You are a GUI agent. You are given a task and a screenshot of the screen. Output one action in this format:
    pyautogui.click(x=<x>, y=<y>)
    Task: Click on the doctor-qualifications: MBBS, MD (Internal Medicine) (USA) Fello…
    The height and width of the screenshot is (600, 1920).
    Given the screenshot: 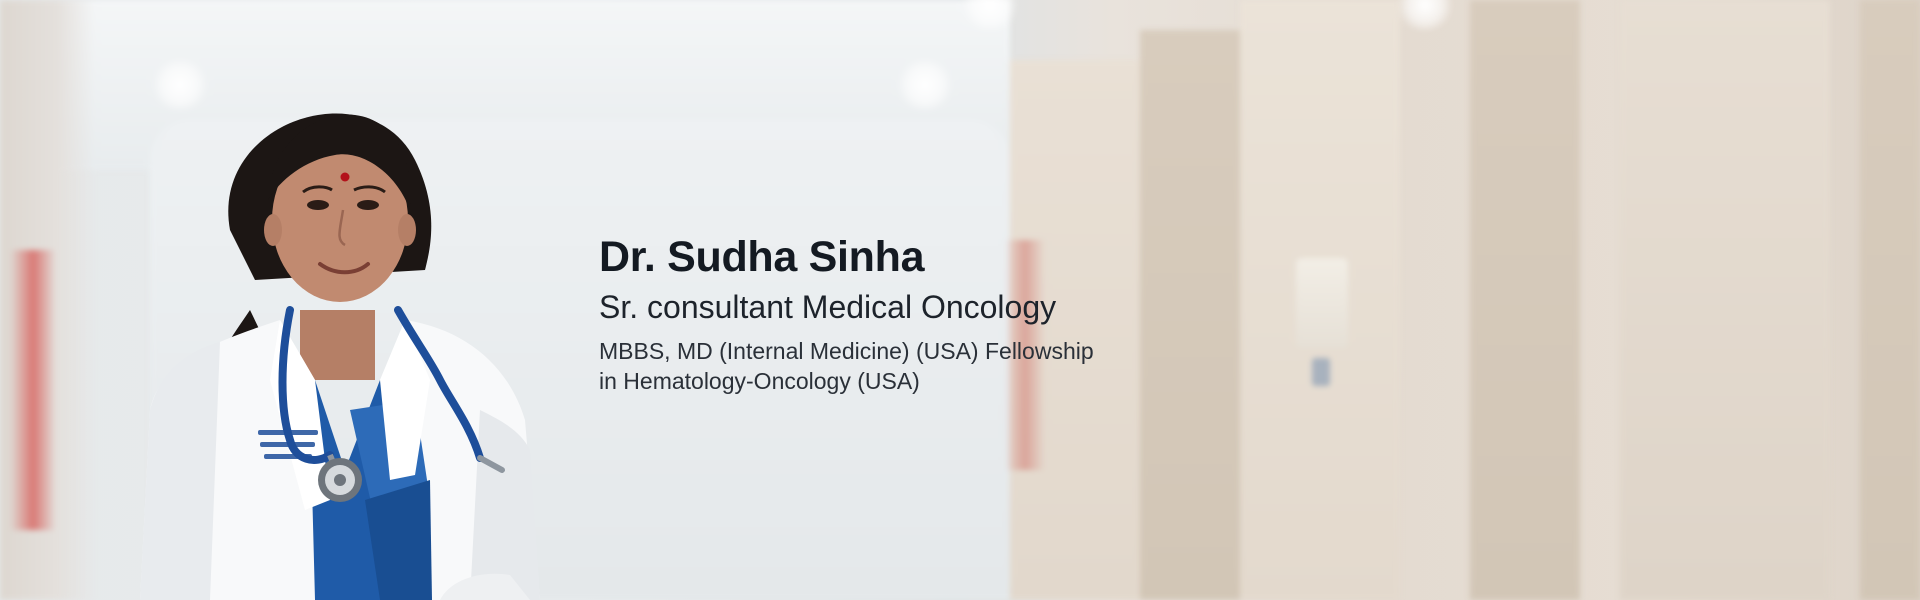 What is the action you would take?
    pyautogui.click(x=909, y=366)
    